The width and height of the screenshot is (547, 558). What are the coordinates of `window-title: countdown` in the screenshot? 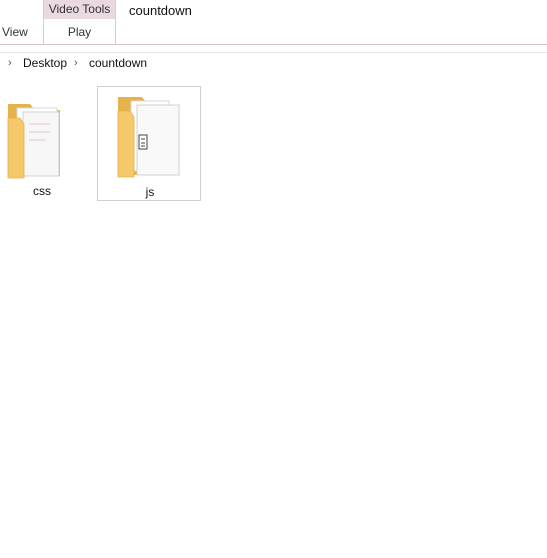 It's located at (160, 10).